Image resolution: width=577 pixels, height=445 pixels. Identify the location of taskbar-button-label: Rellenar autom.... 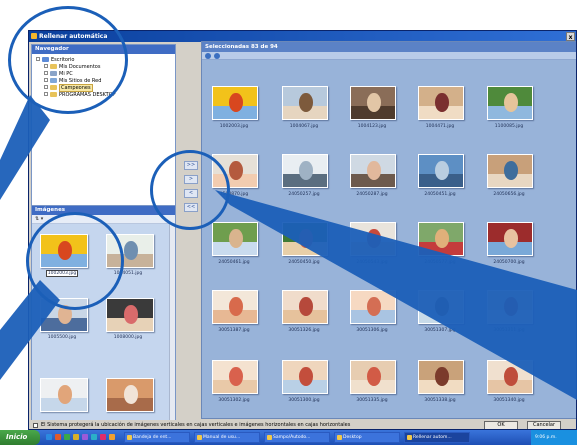
(432, 437).